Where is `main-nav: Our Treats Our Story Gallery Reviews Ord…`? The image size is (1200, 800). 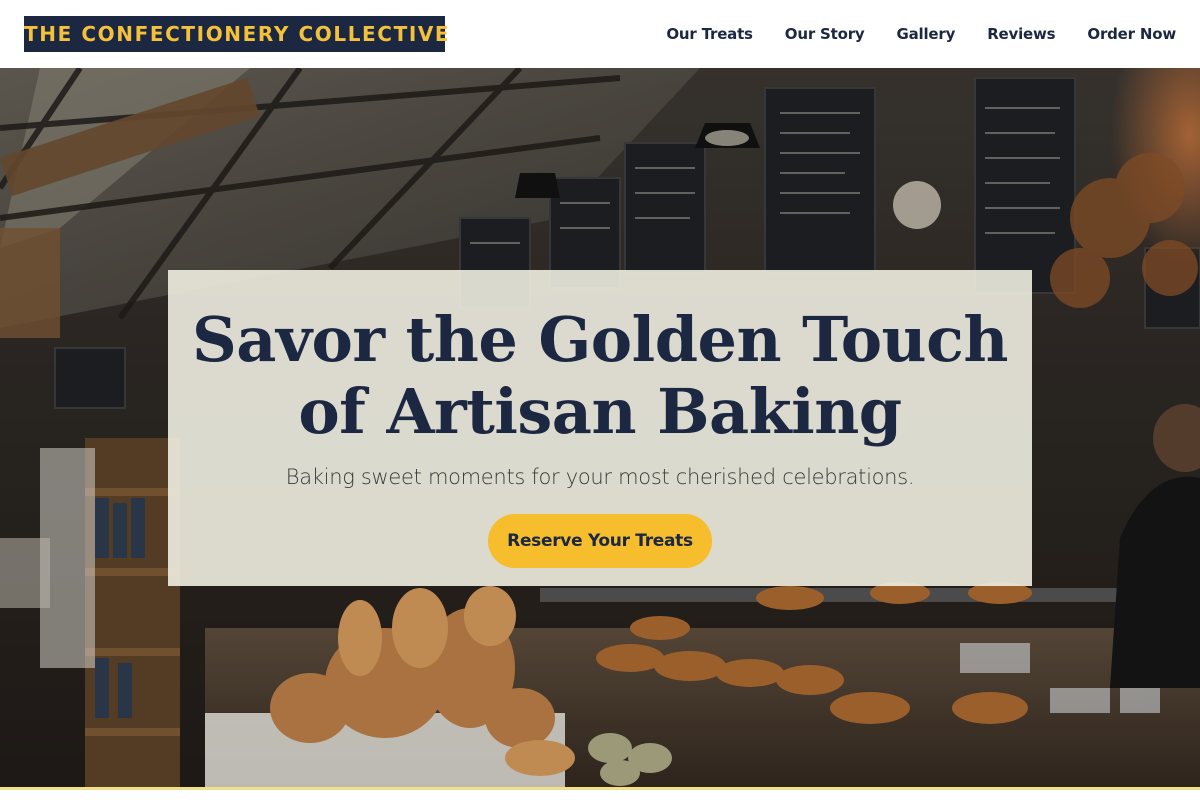
main-nav: Our Treats Our Story Gallery Reviews Ord… is located at coordinates (921, 34).